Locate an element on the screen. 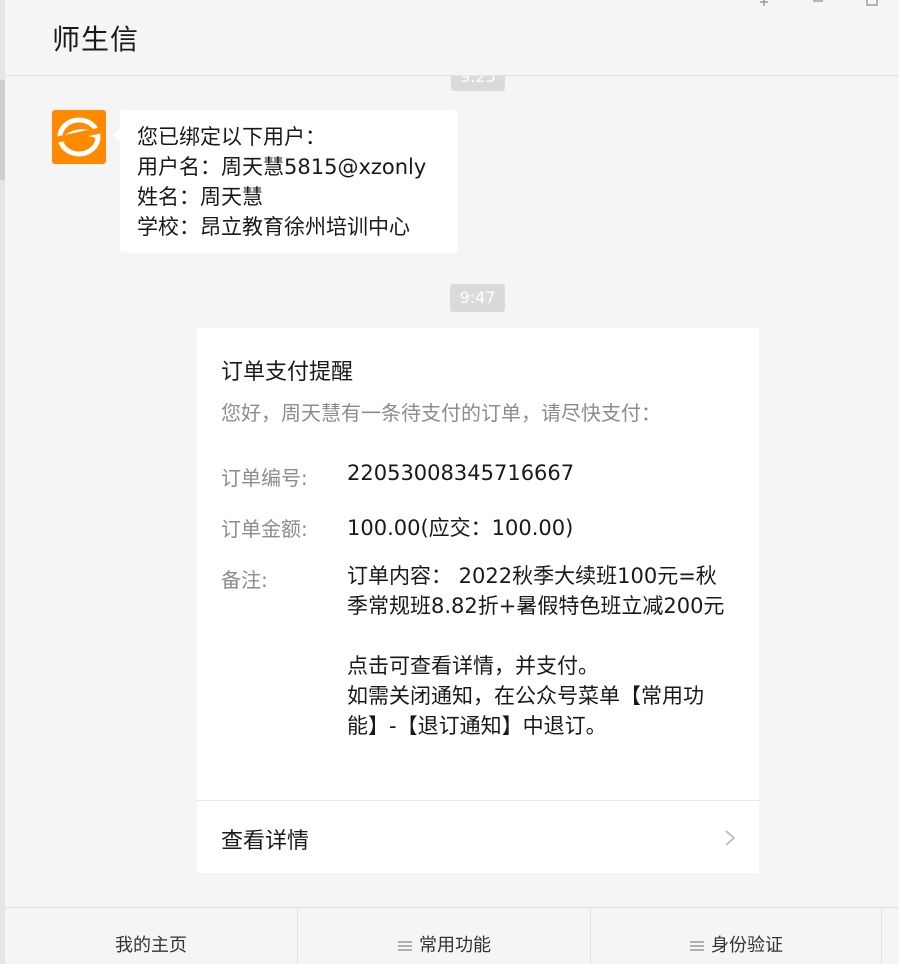 The height and width of the screenshot is (964, 899). maximize-icon is located at coordinates (872, 5).